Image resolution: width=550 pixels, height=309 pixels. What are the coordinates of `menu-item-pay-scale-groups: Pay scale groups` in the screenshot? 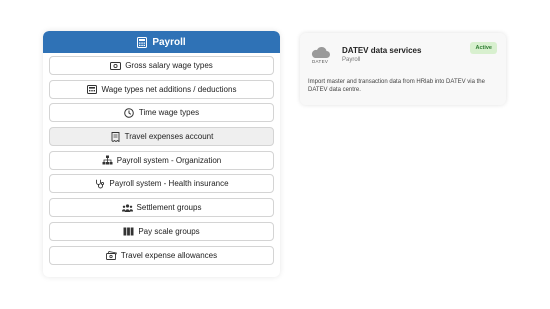 It's located at (161, 231).